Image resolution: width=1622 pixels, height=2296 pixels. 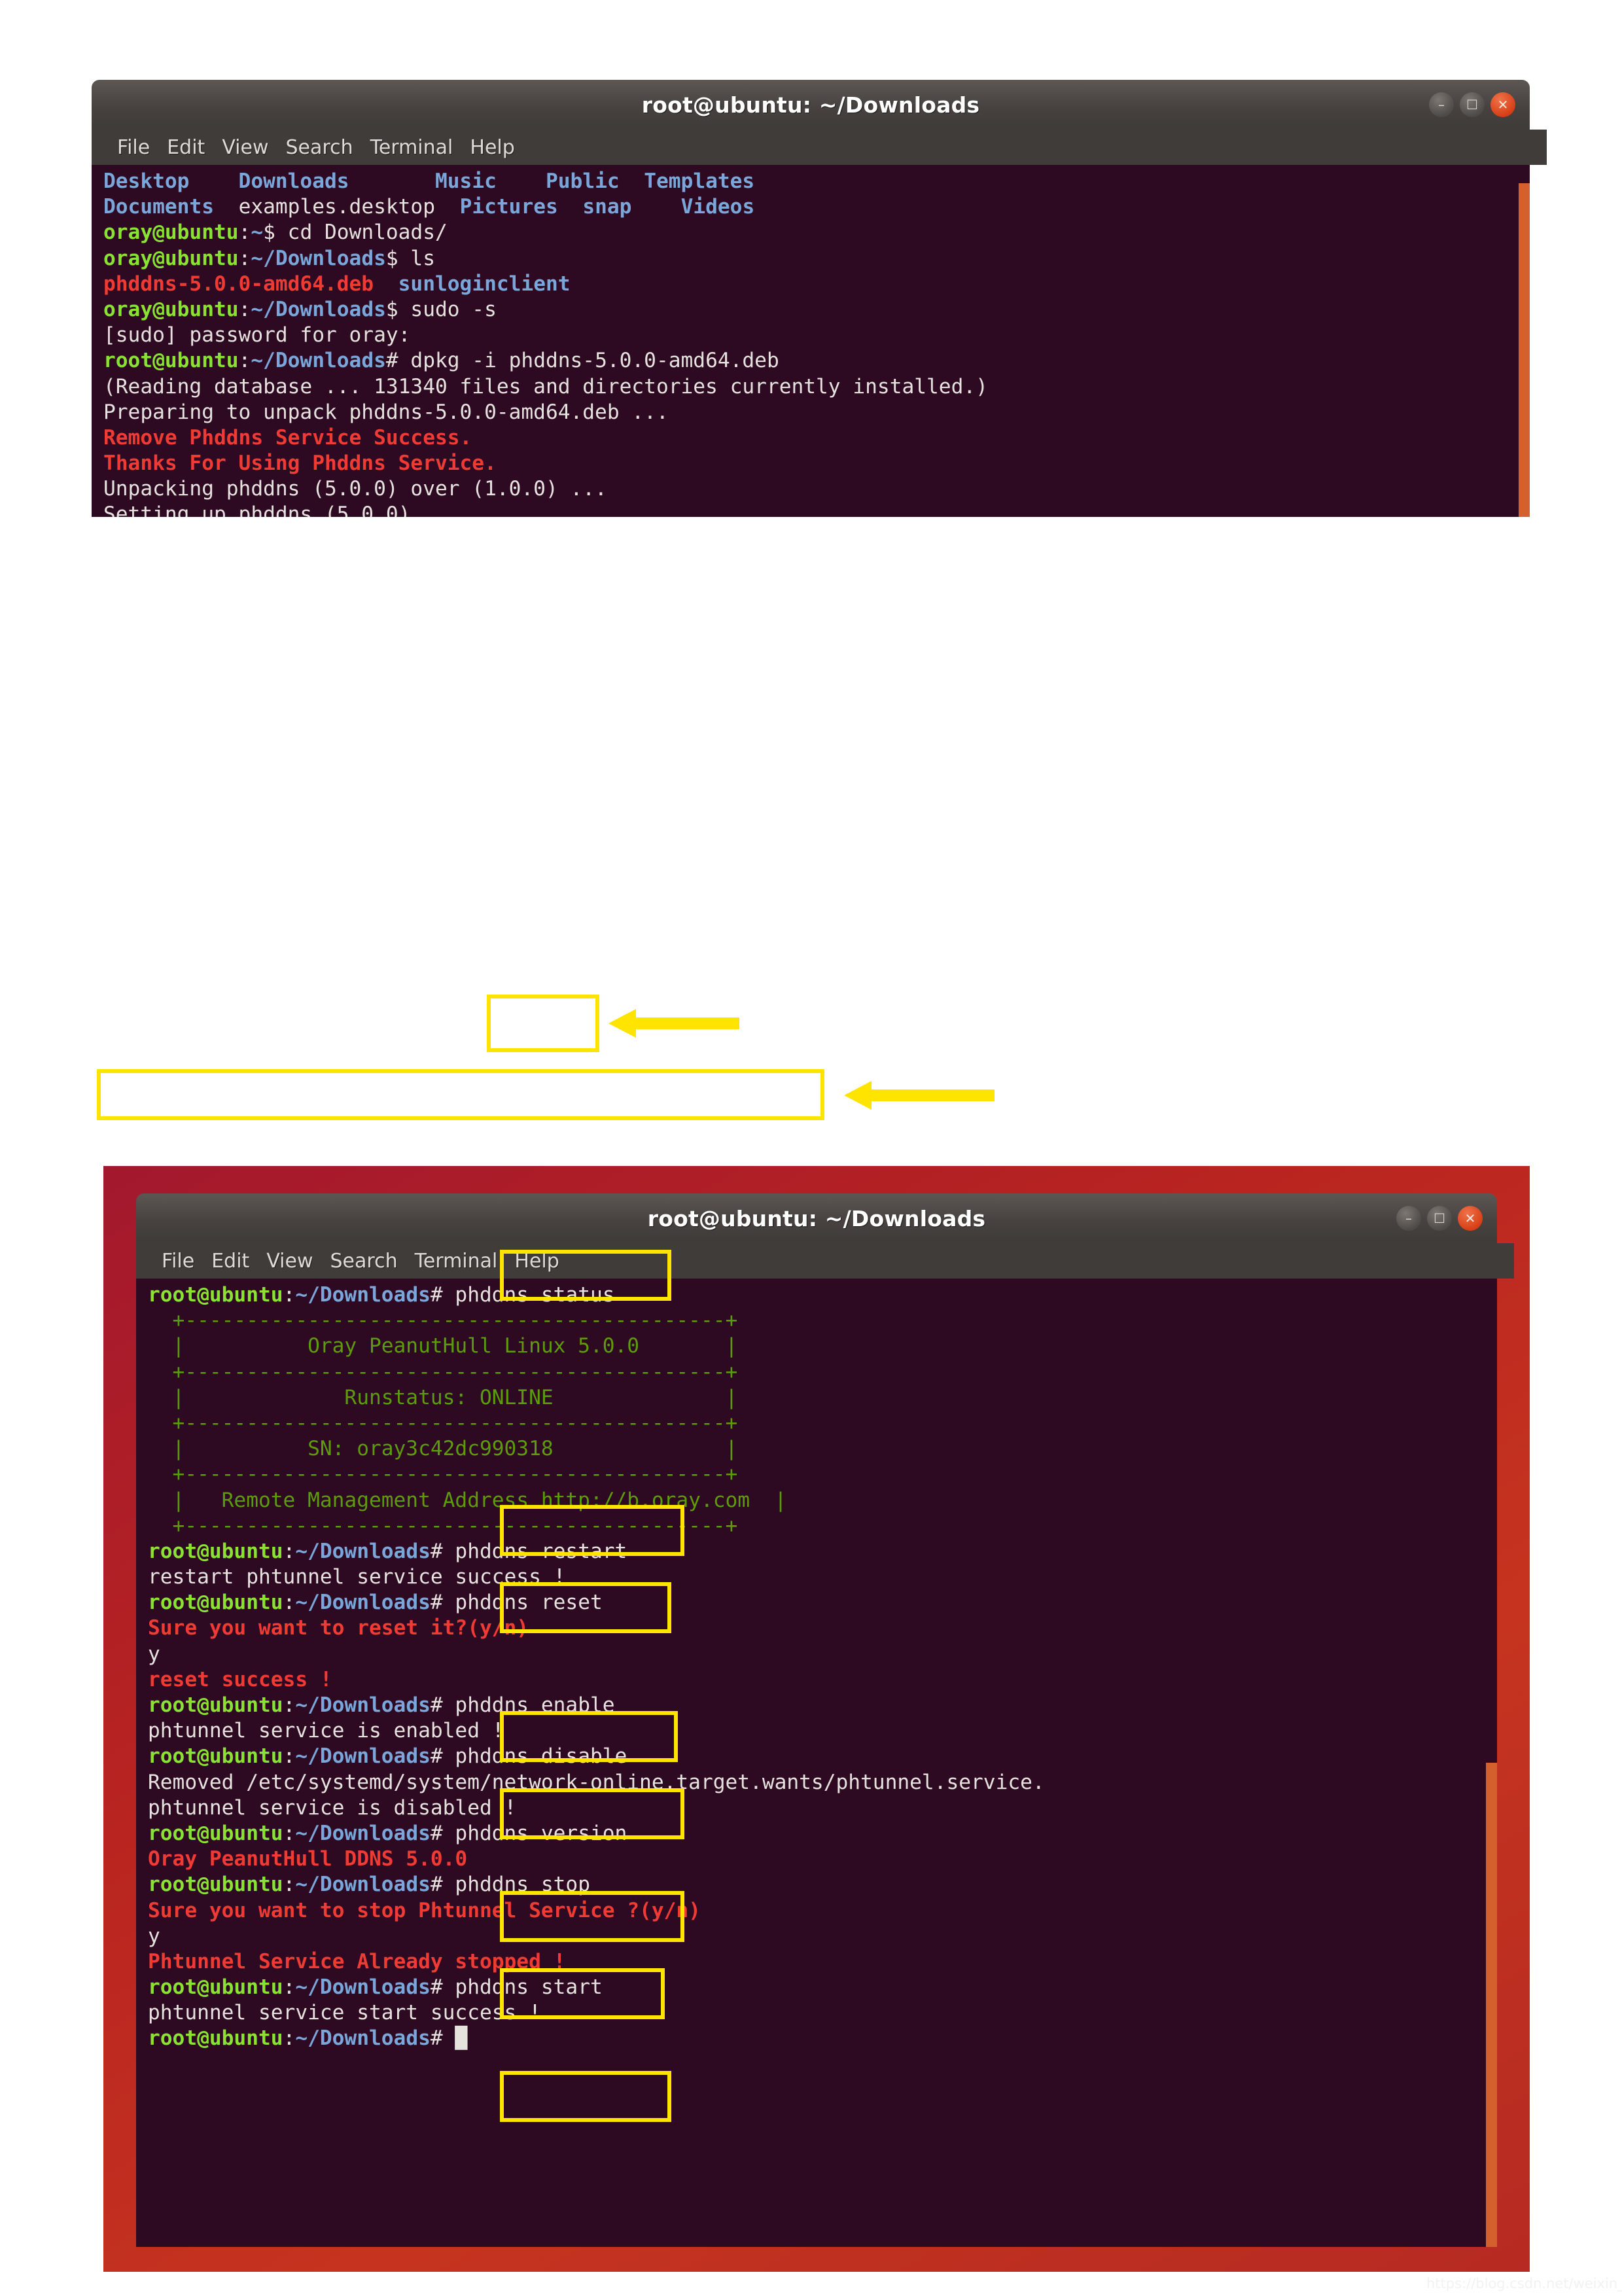 What do you see at coordinates (596, 1654) in the screenshot?
I see `terminal-line: y` at bounding box center [596, 1654].